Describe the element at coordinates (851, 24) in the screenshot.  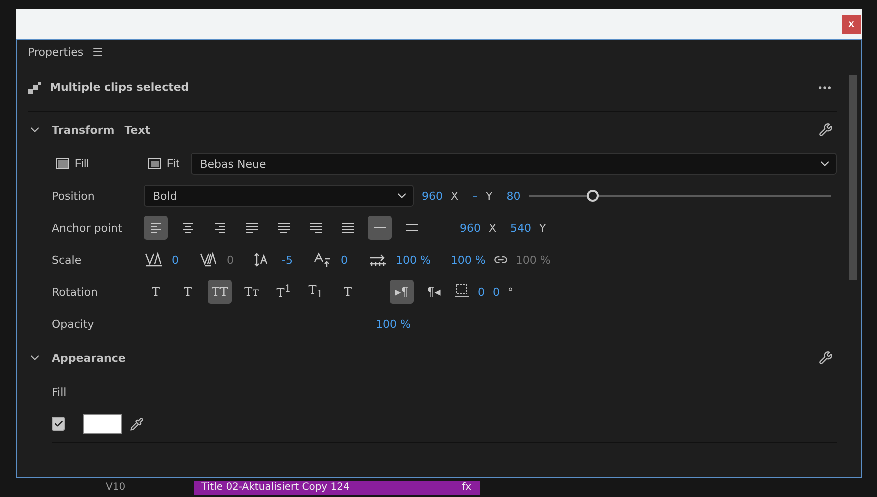
I see `close-button: x` at that location.